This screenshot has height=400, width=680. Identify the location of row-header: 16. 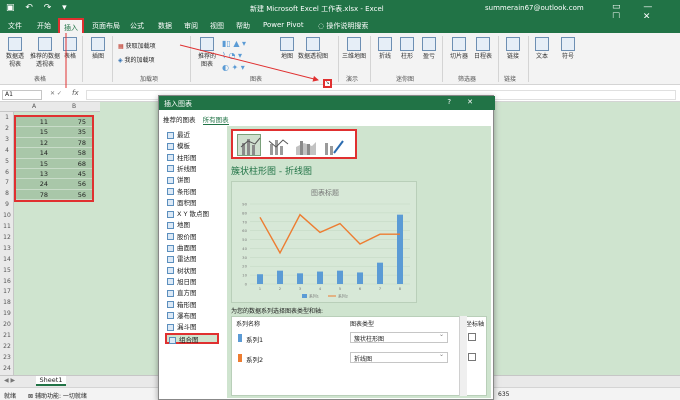
(7, 281).